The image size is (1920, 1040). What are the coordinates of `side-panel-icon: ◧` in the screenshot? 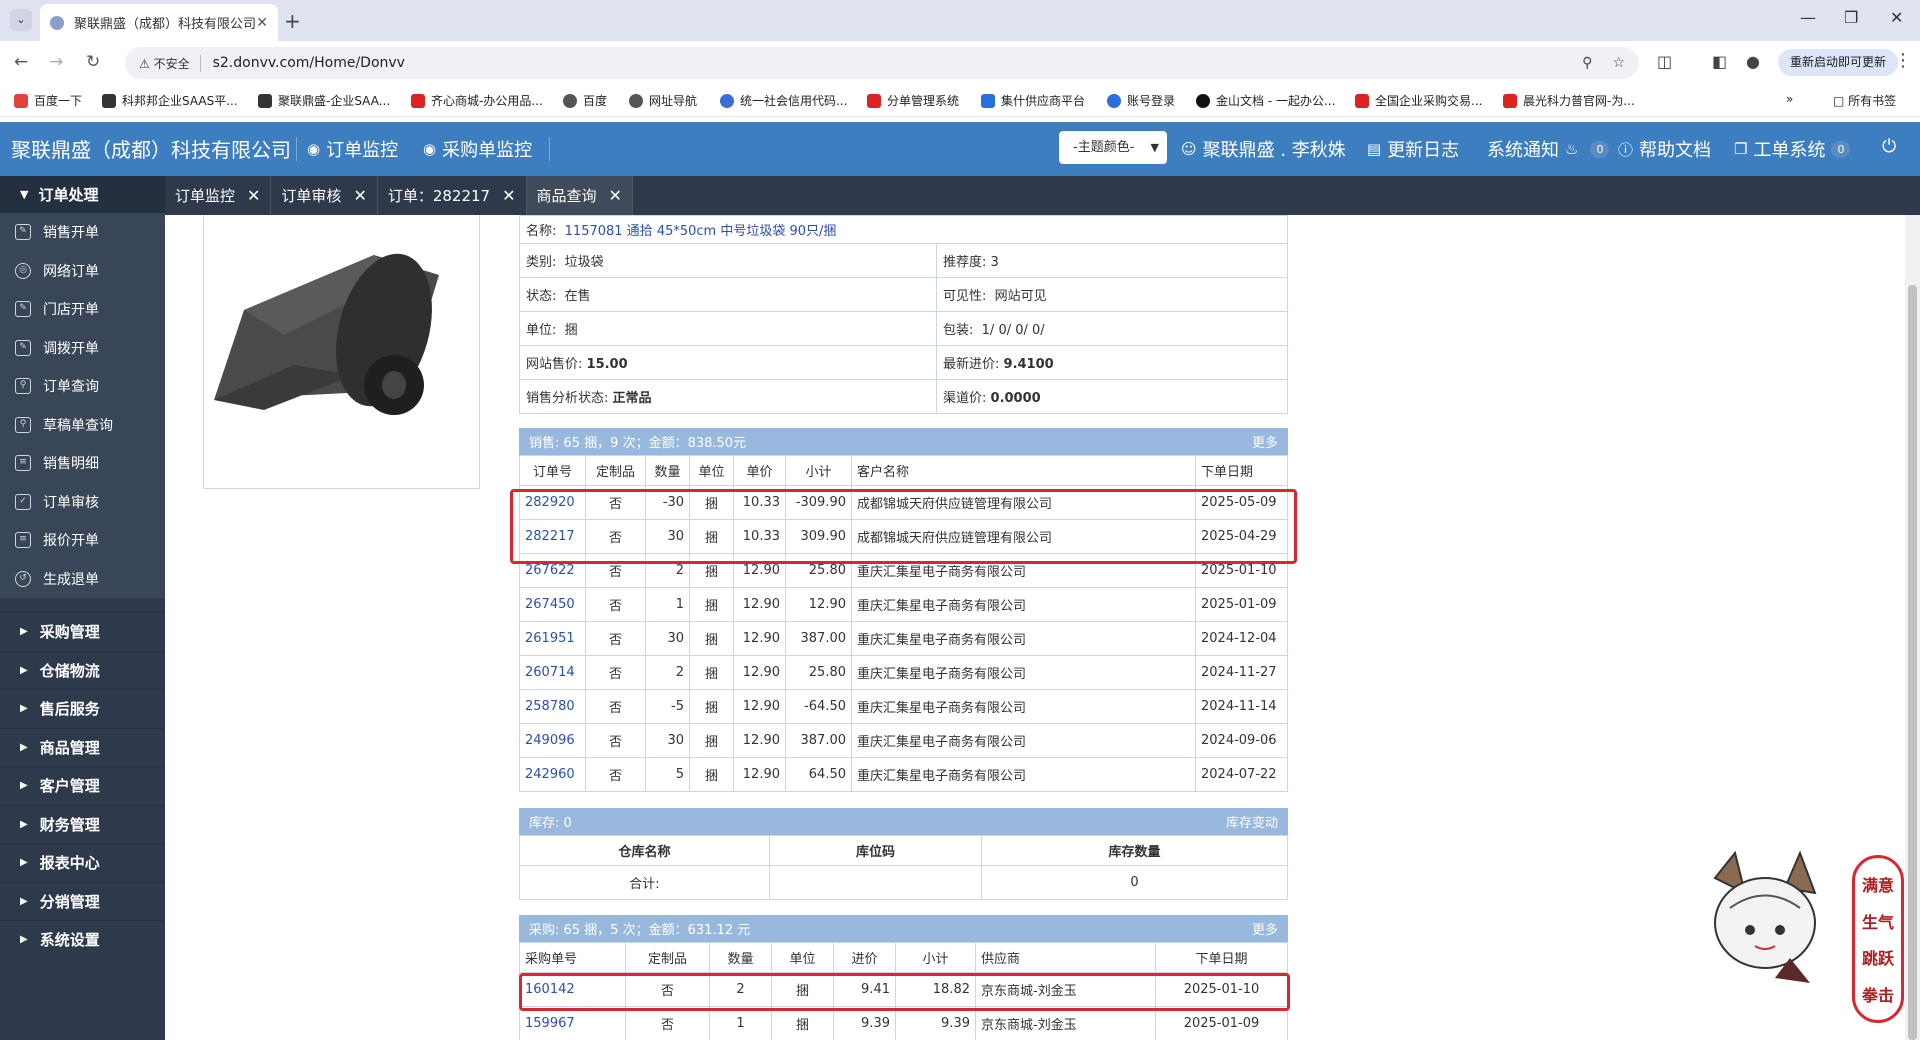 It's located at (1719, 61).